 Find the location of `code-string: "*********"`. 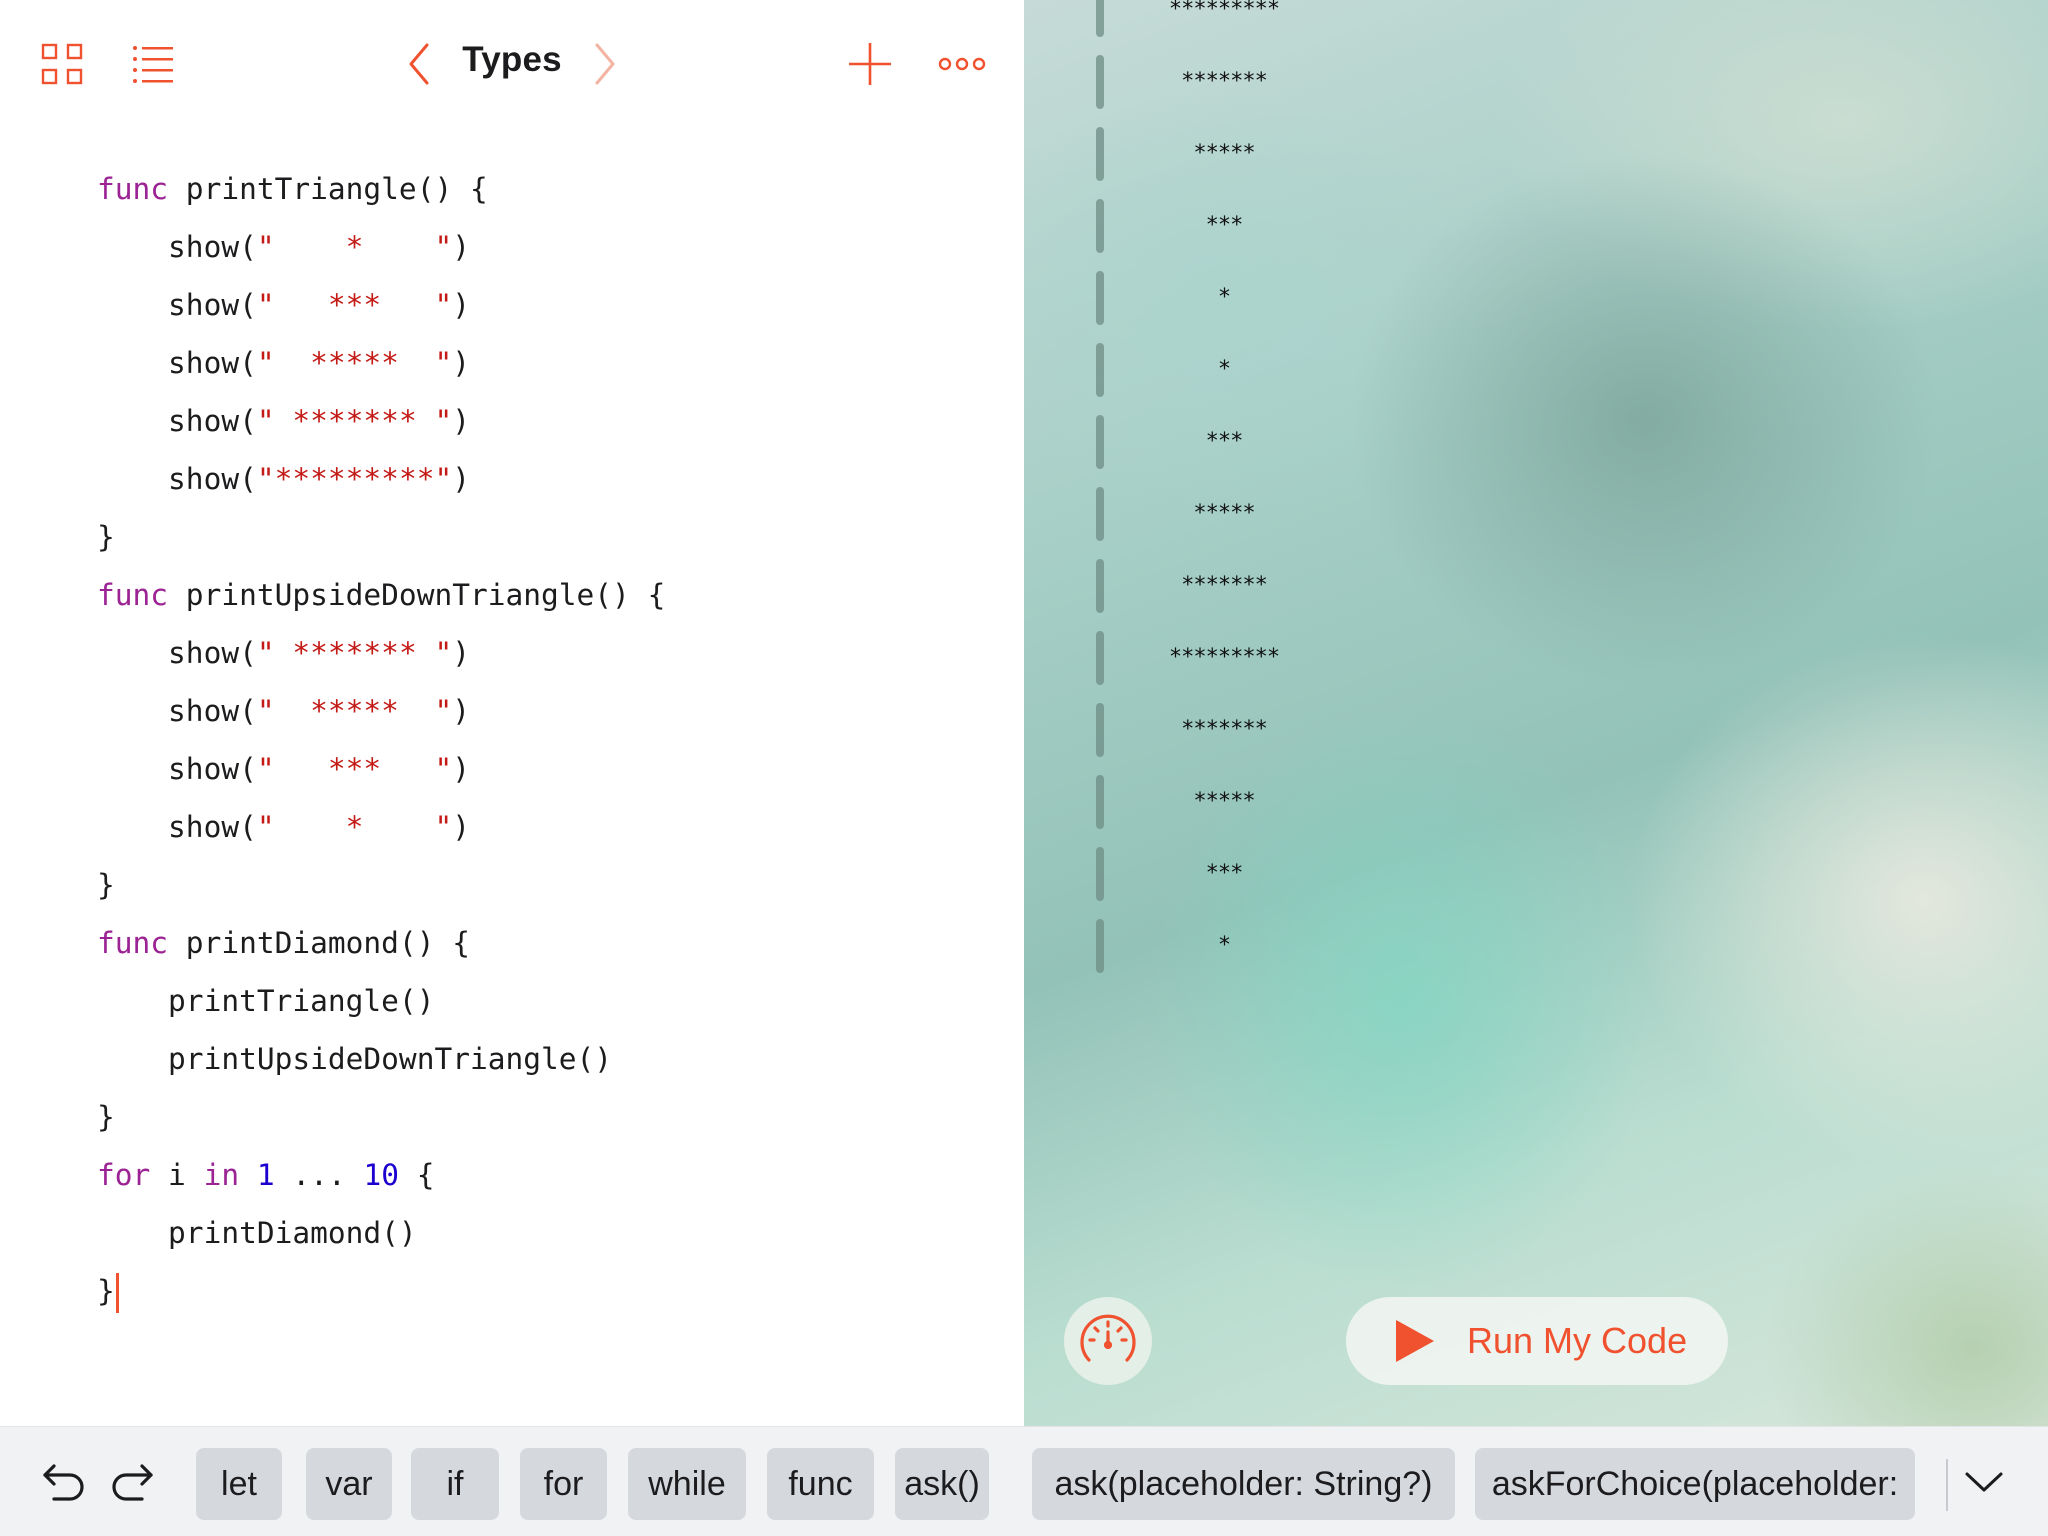

code-string: "*********" is located at coordinates (354, 479).